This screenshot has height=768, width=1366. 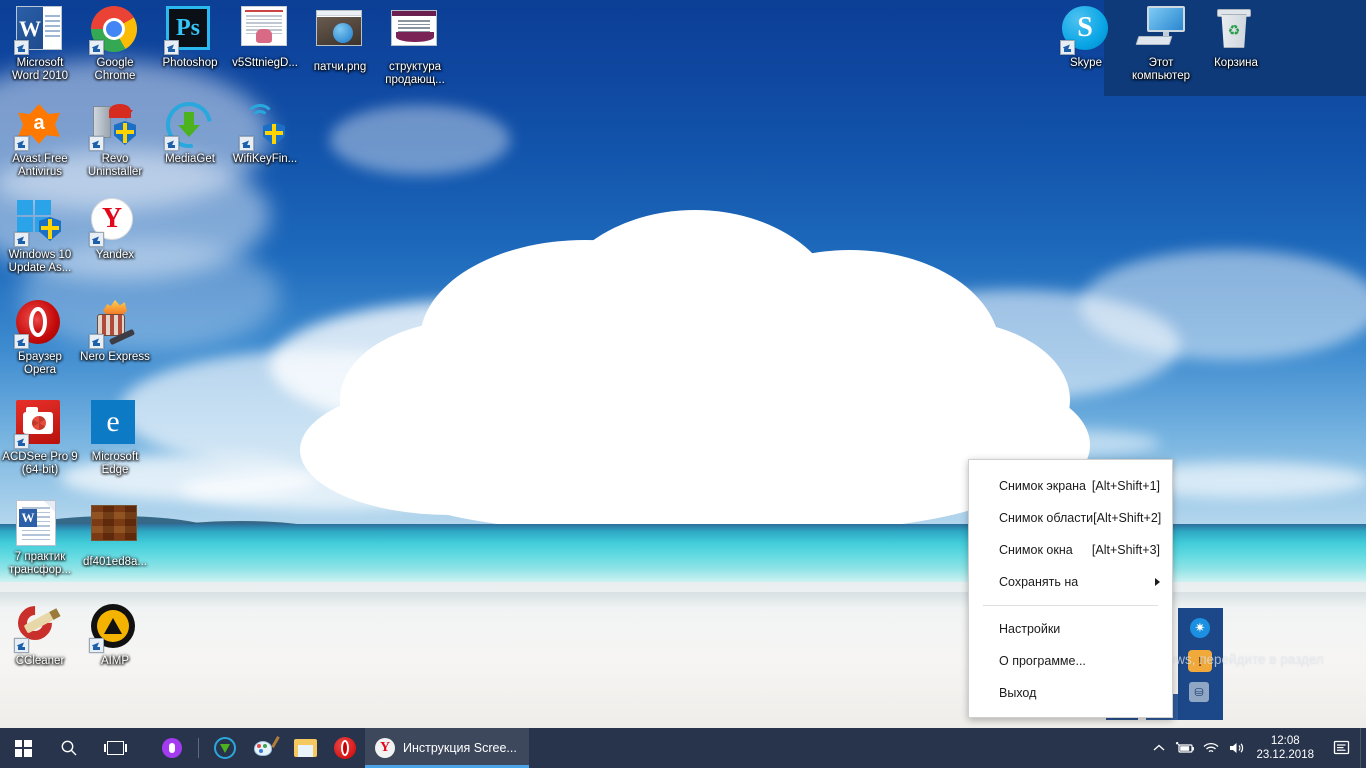 What do you see at coordinates (40, 338) in the screenshot?
I see `desktop-icon-opera-browser: Браузер Opera` at bounding box center [40, 338].